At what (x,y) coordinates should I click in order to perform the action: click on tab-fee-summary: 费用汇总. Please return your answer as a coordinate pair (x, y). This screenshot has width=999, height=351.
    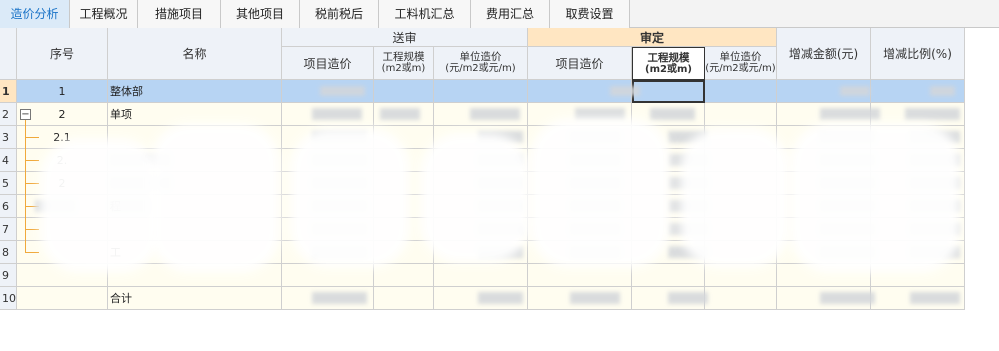
    Looking at the image, I should click on (510, 14).